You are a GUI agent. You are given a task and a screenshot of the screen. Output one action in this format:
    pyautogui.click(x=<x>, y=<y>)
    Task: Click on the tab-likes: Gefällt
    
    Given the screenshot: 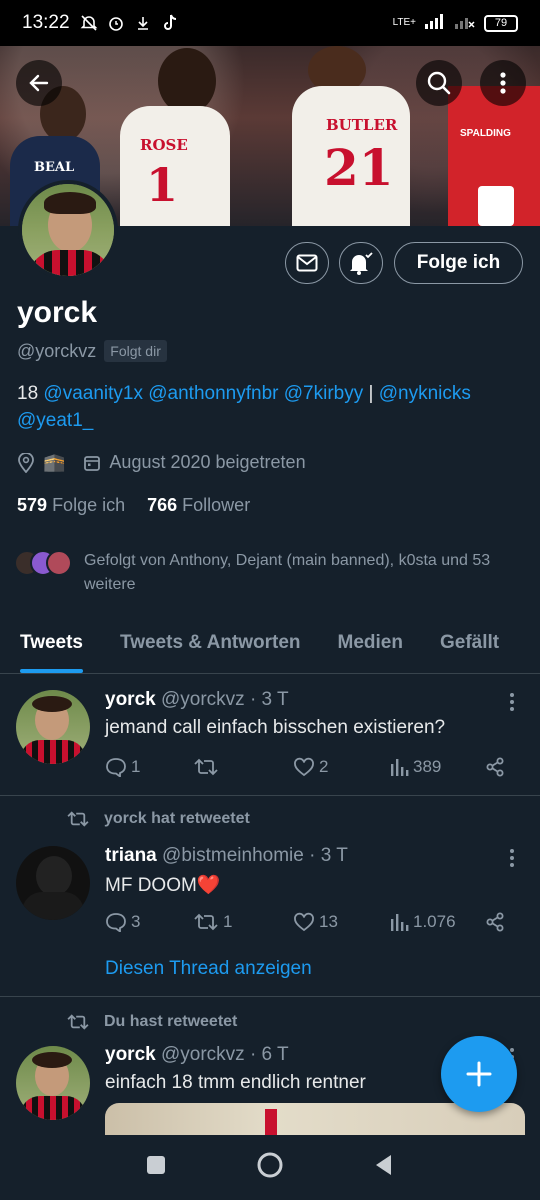 What is the action you would take?
    pyautogui.click(x=468, y=646)
    